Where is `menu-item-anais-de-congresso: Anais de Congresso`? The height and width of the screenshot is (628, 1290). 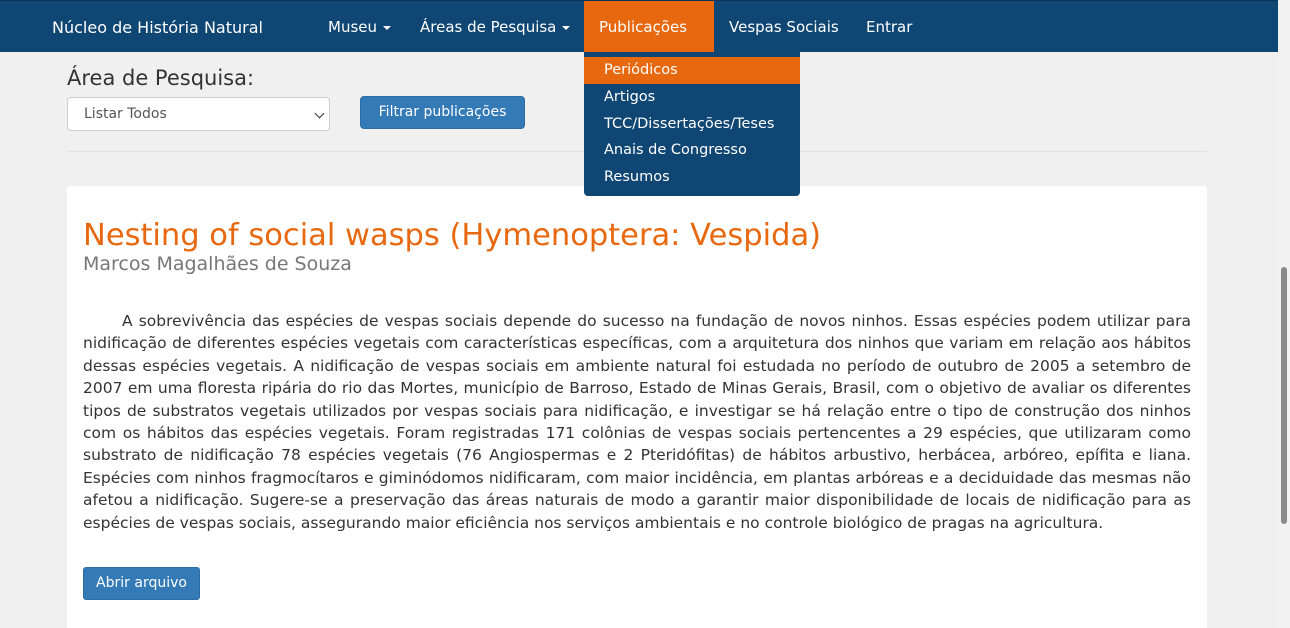 menu-item-anais-de-congresso: Anais de Congresso is located at coordinates (692, 150).